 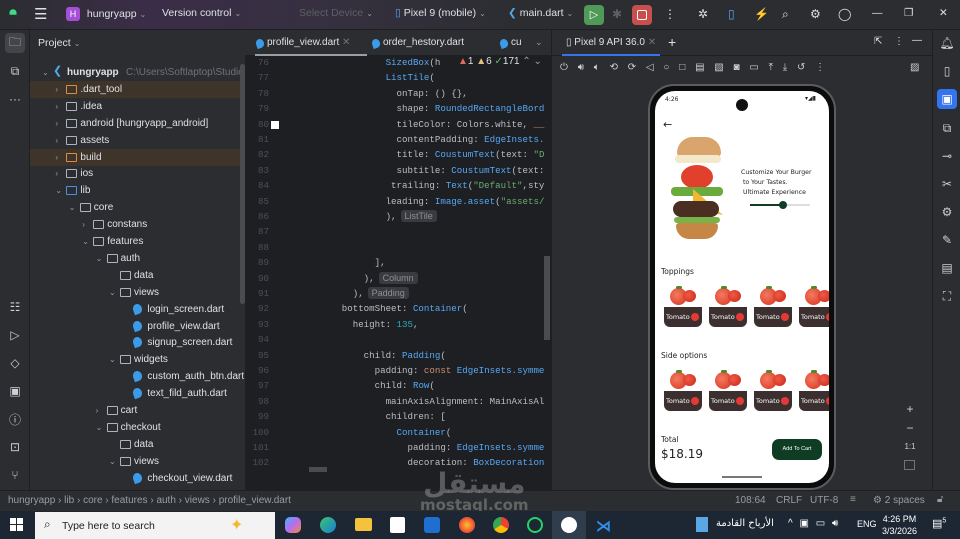 What do you see at coordinates (398, 231) in the screenshot?
I see `code-line: 87` at bounding box center [398, 231].